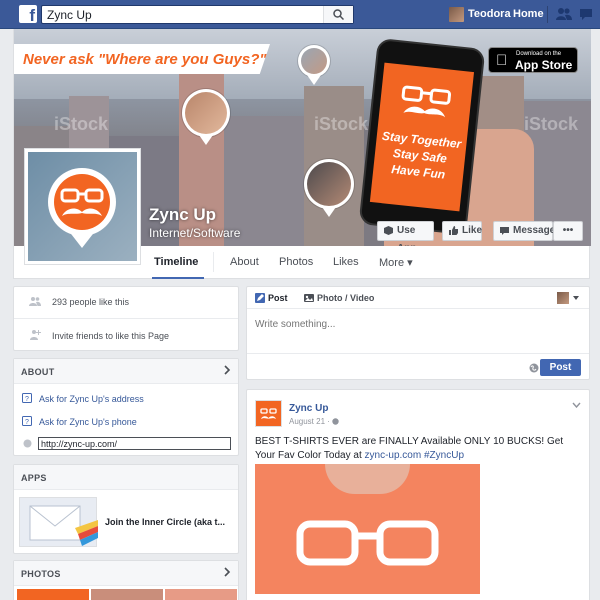 Image resolution: width=600 pixels, height=600 pixels. Describe the element at coordinates (568, 231) in the screenshot. I see `more-options-button: •••` at that location.